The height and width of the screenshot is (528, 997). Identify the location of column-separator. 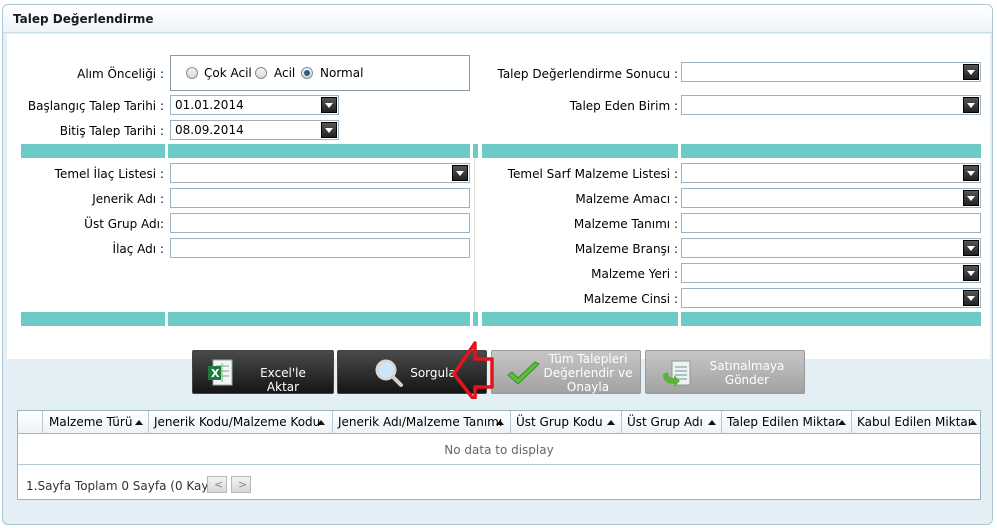
(475, 235).